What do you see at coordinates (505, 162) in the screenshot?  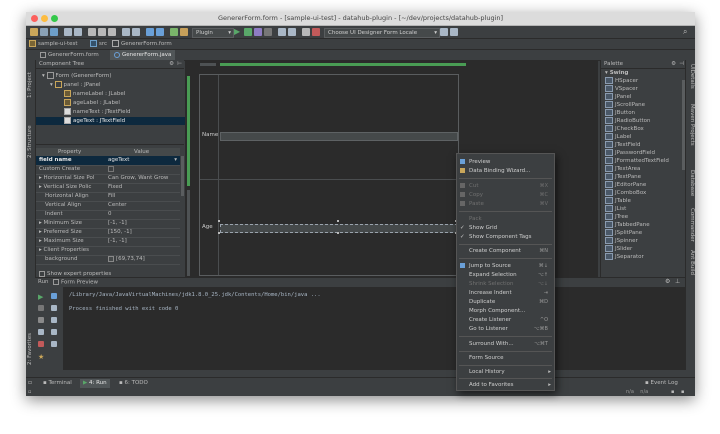 I see `menu-item-preview: Preview` at bounding box center [505, 162].